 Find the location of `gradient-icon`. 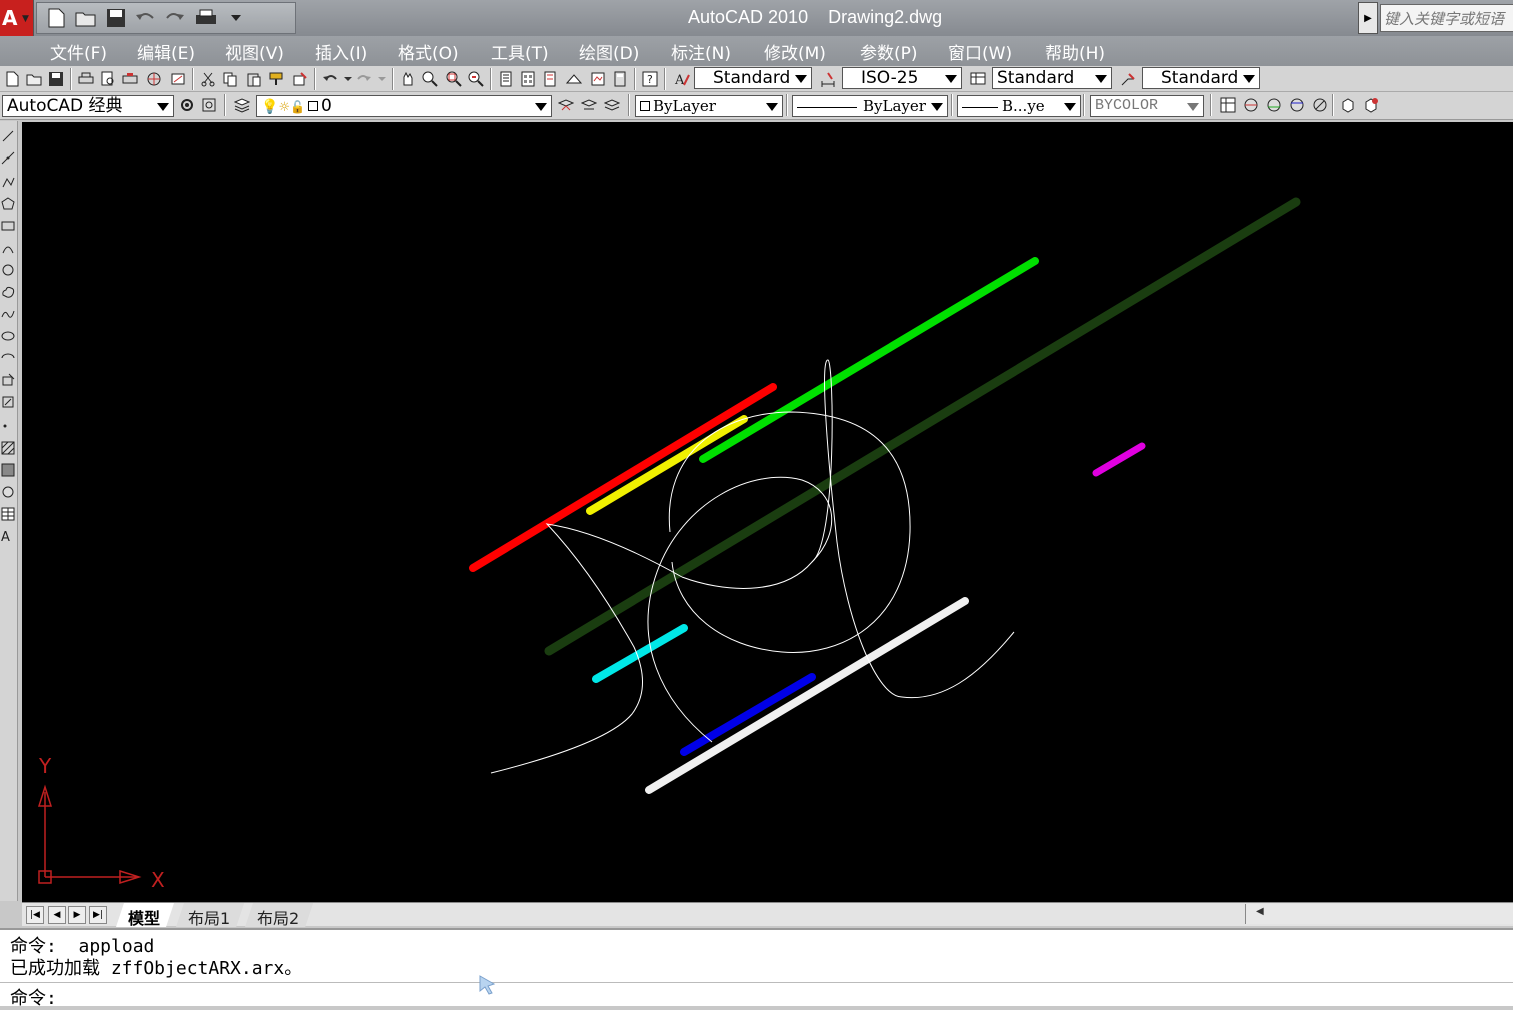

gradient-icon is located at coordinates (8, 470).